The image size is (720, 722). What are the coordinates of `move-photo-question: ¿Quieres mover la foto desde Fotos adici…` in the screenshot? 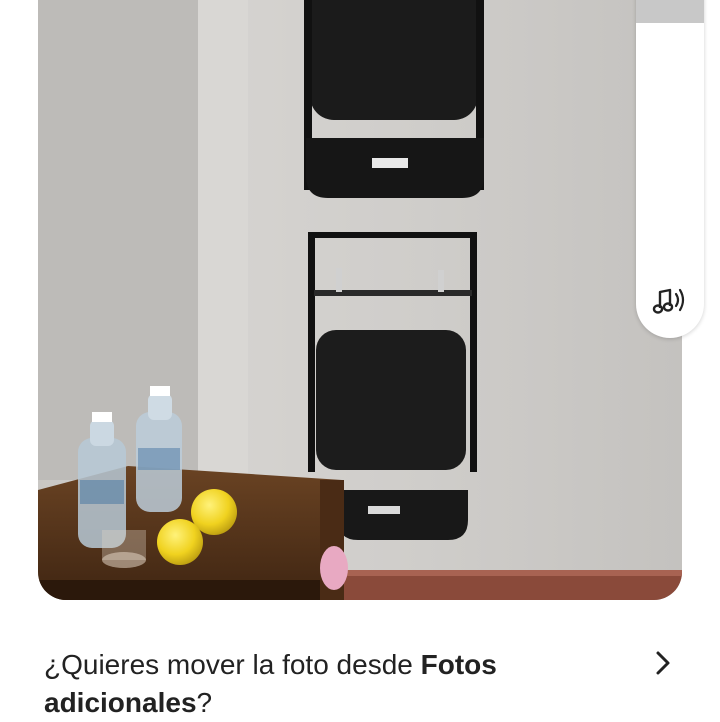 It's located at (270, 683).